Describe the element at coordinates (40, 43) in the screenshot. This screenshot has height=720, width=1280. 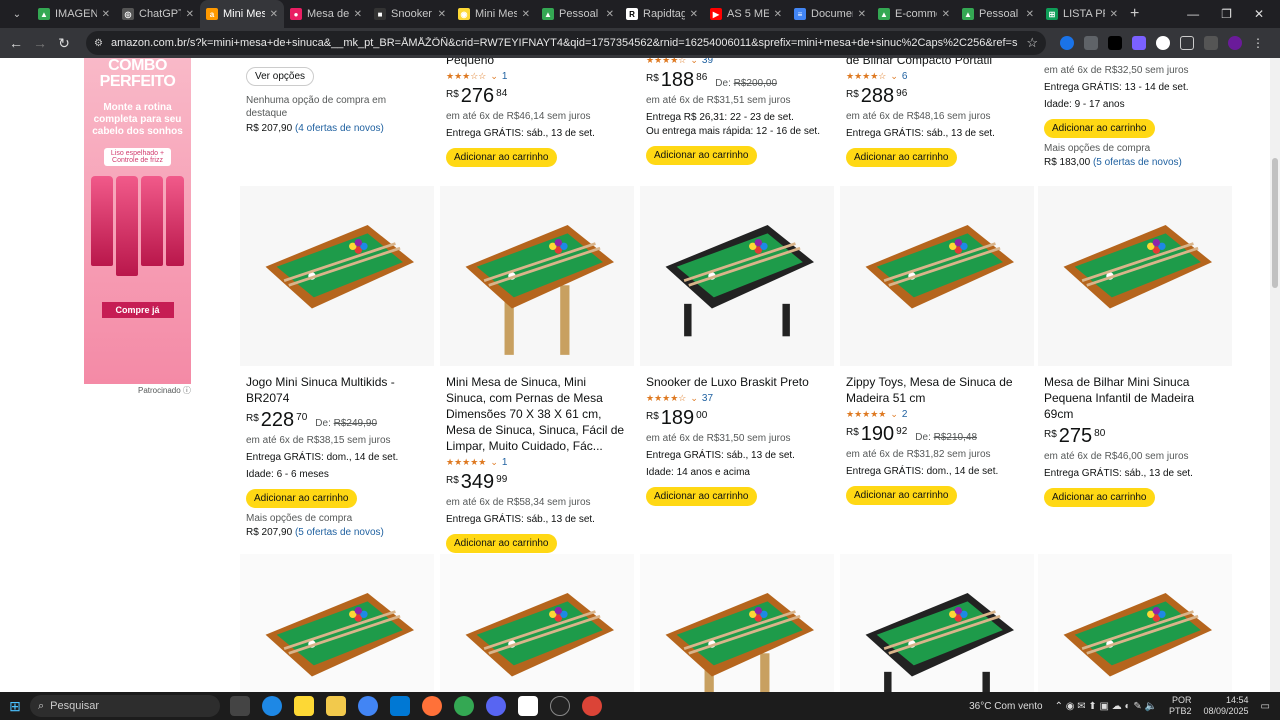
I see `forward-button: →` at that location.